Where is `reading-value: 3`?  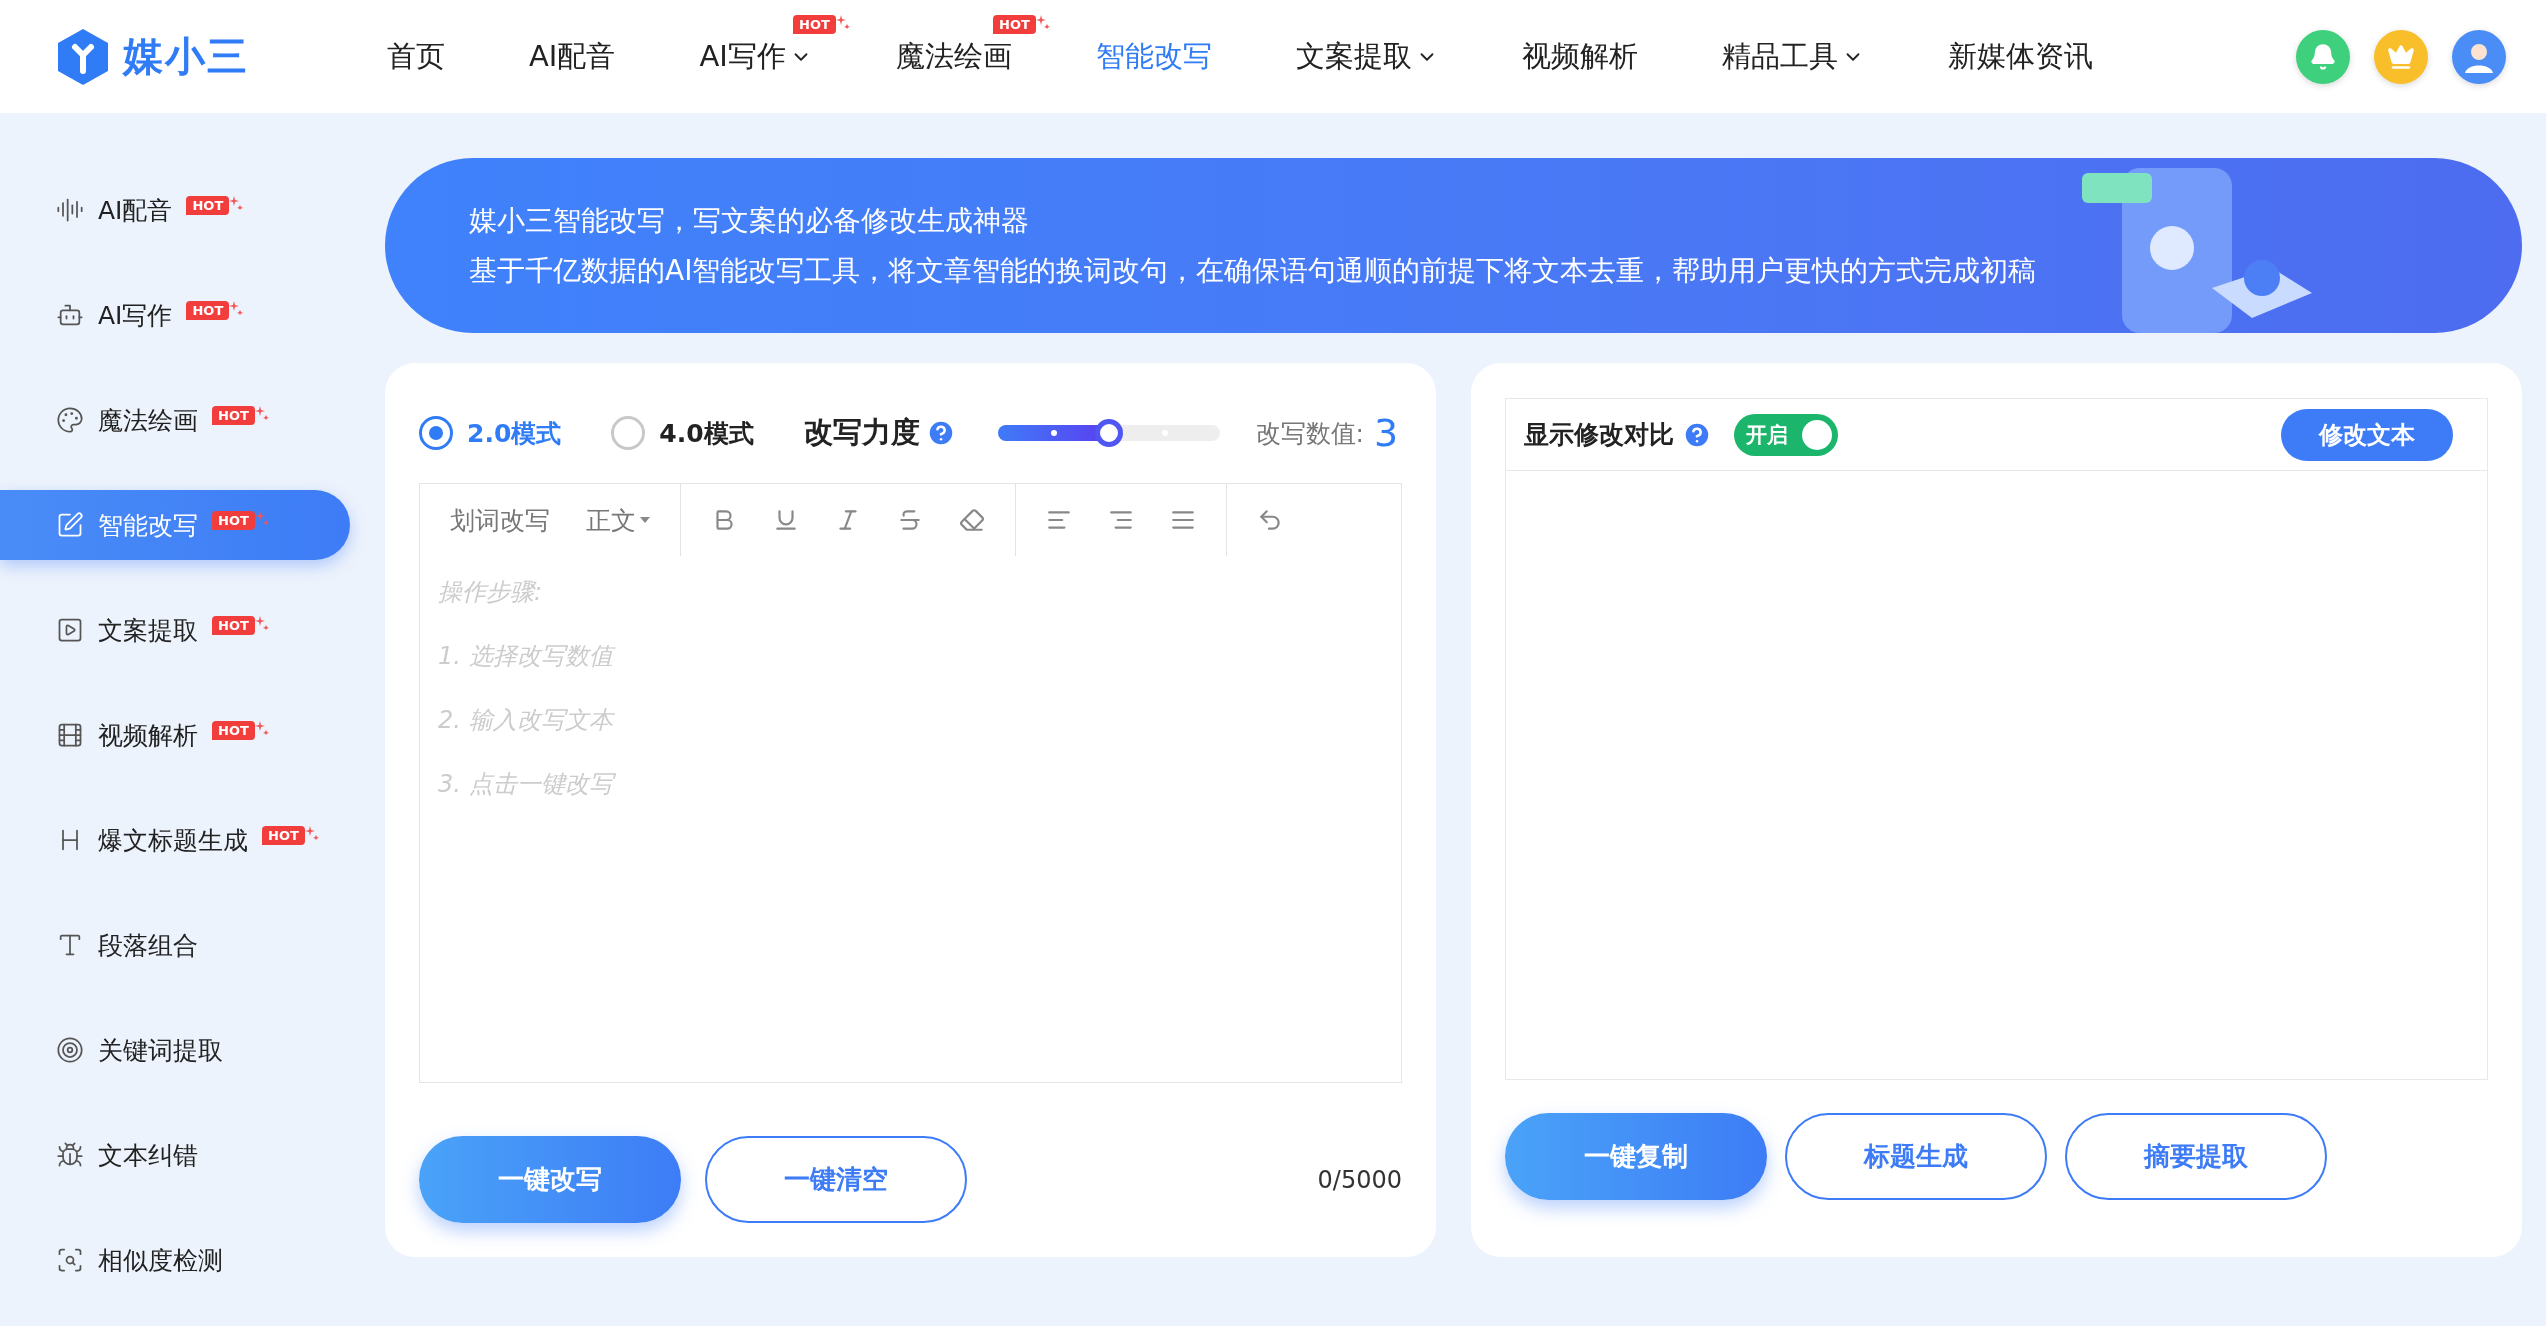 reading-value: 3 is located at coordinates (1386, 433).